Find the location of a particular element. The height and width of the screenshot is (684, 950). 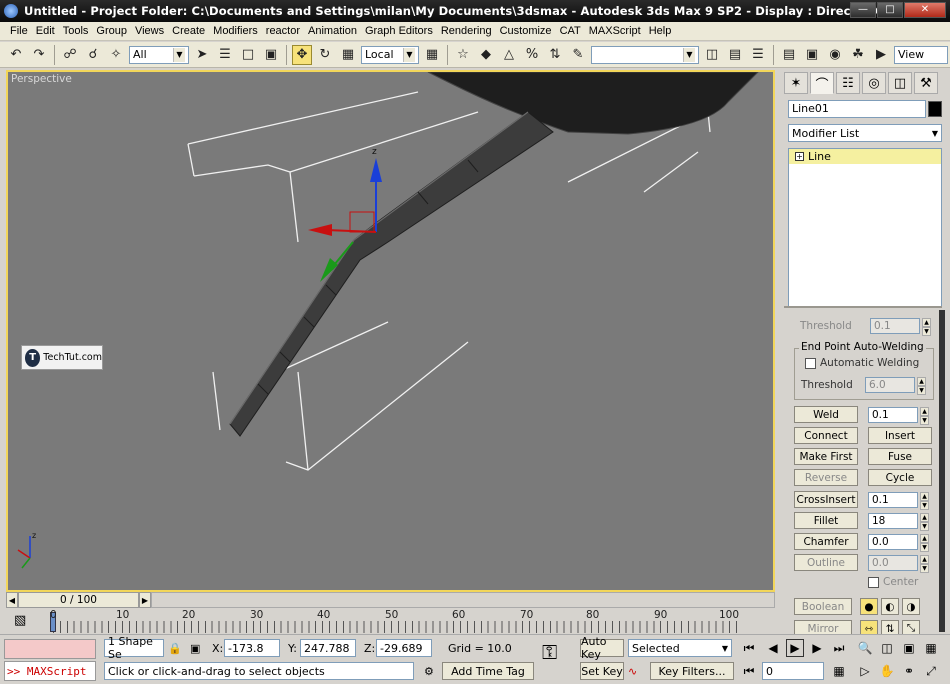

maximize-button: □ is located at coordinates (890, 10).